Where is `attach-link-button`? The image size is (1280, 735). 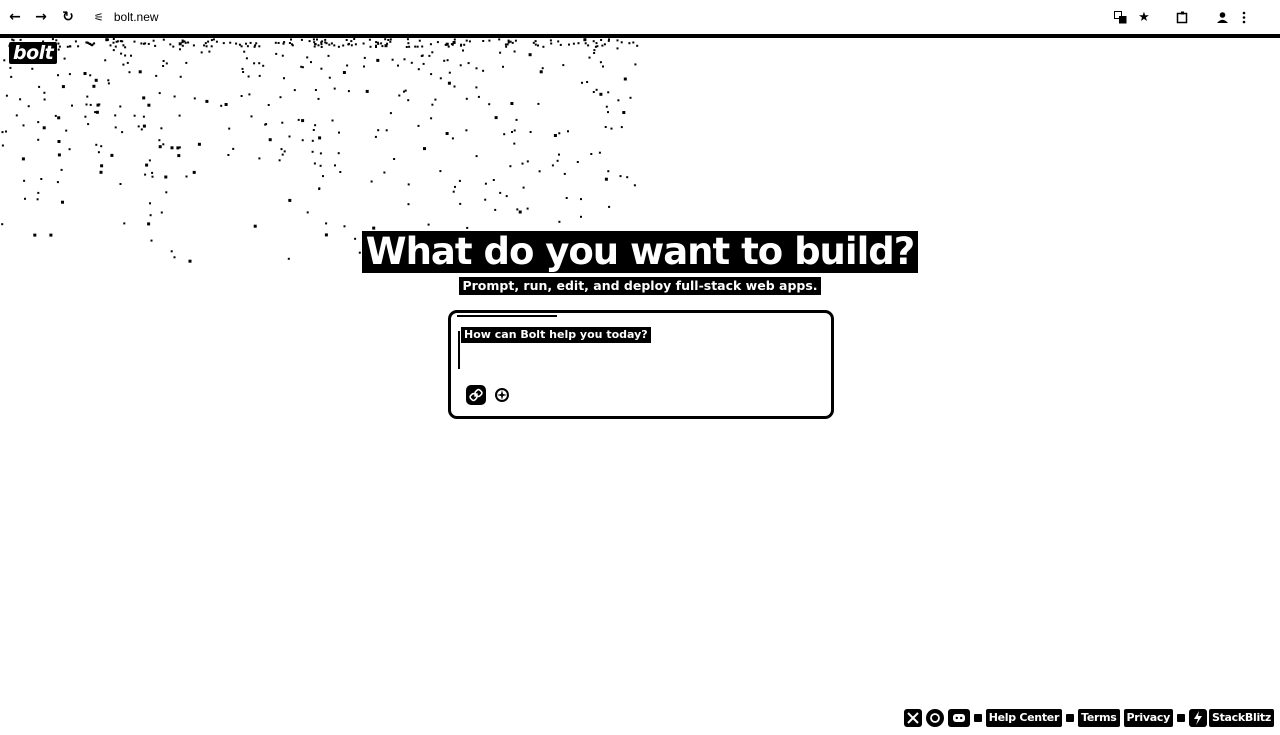
attach-link-button is located at coordinates (476, 395).